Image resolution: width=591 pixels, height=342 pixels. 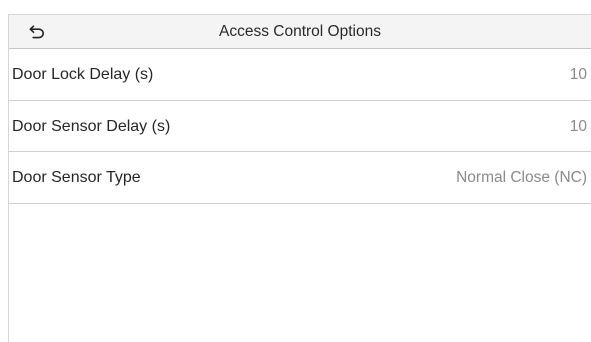 What do you see at coordinates (83, 74) in the screenshot?
I see `setting-label: Door Lock Delay (s)` at bounding box center [83, 74].